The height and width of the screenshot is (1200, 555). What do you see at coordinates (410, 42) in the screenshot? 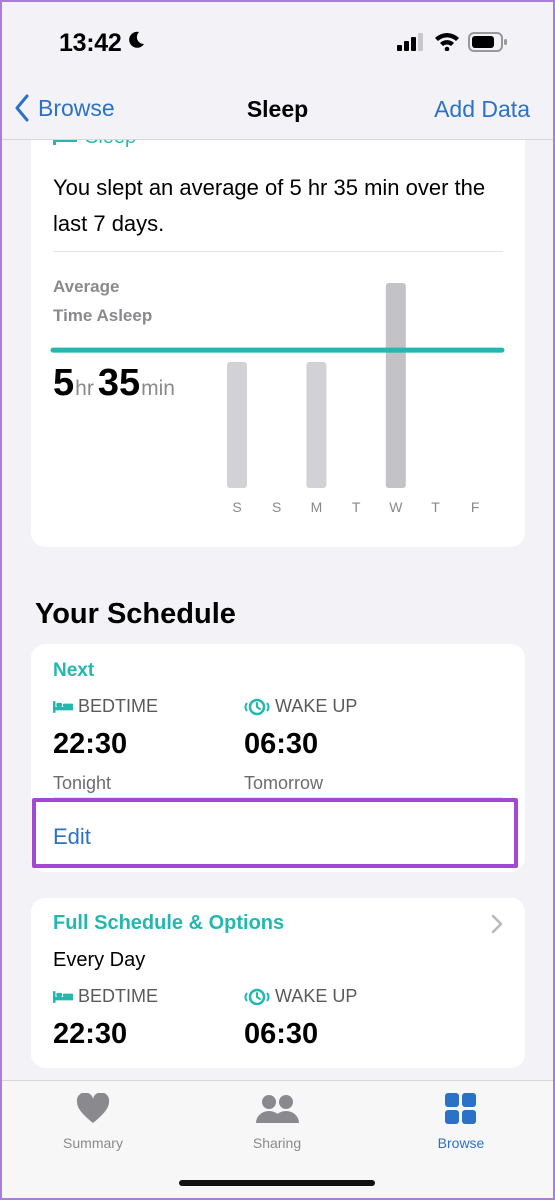
I see `cellular-signal-icon` at bounding box center [410, 42].